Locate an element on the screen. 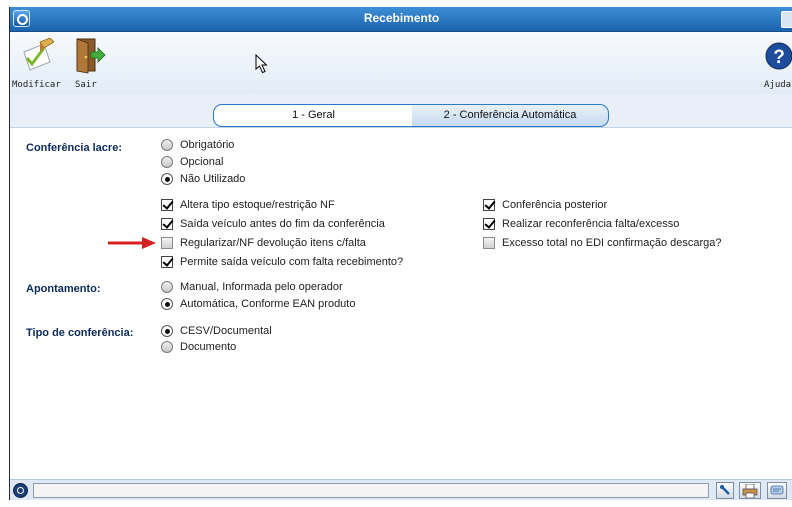 The image size is (792, 507). modify-icon is located at coordinates (38, 54).